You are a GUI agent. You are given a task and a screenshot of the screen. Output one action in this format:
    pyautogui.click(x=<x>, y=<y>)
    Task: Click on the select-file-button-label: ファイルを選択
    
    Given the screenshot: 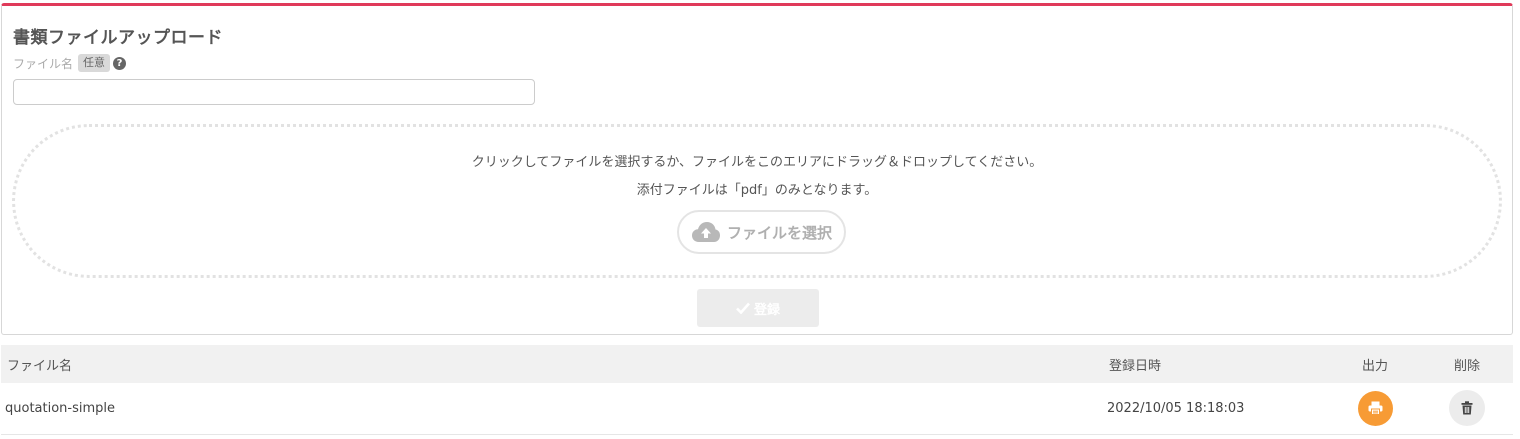 What is the action you would take?
    pyautogui.click(x=779, y=232)
    